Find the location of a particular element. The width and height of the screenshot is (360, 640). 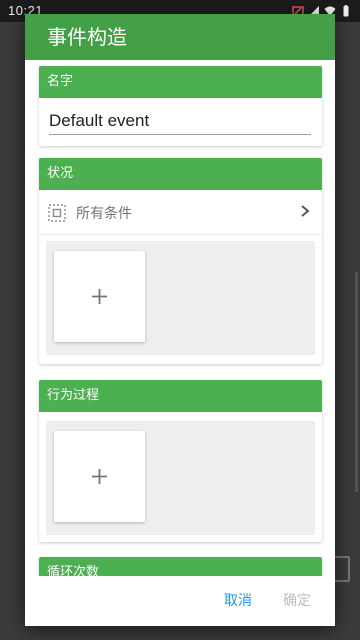

loop-count-card: 循环次数 is located at coordinates (180, 566).